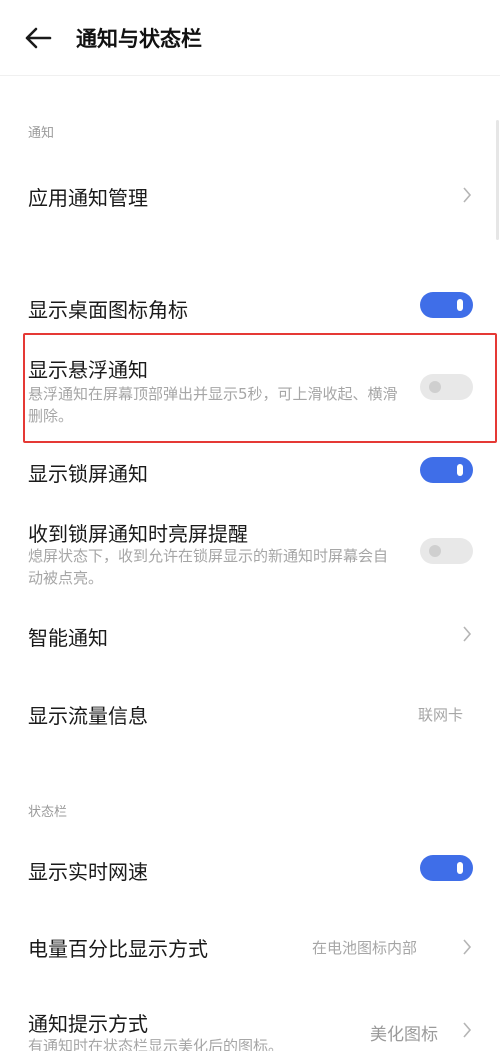 This screenshot has height=1051, width=500. What do you see at coordinates (88, 716) in the screenshot?
I see `row-title: 显示流量信息` at bounding box center [88, 716].